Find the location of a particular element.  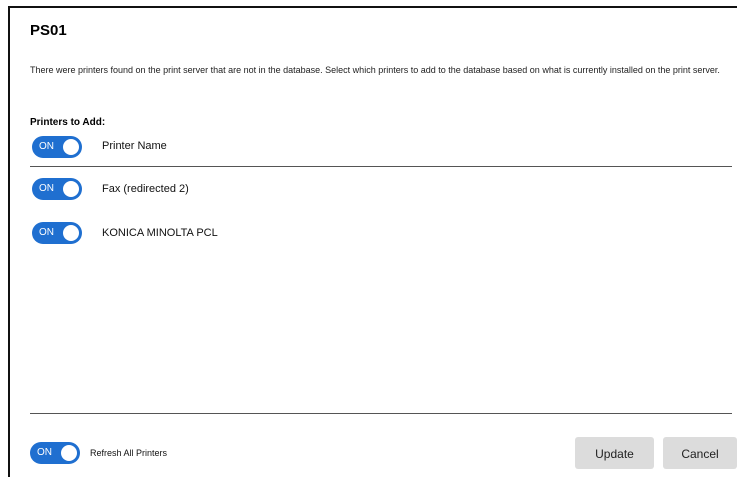

printer-toggle-konica: ON is located at coordinates (57, 233).